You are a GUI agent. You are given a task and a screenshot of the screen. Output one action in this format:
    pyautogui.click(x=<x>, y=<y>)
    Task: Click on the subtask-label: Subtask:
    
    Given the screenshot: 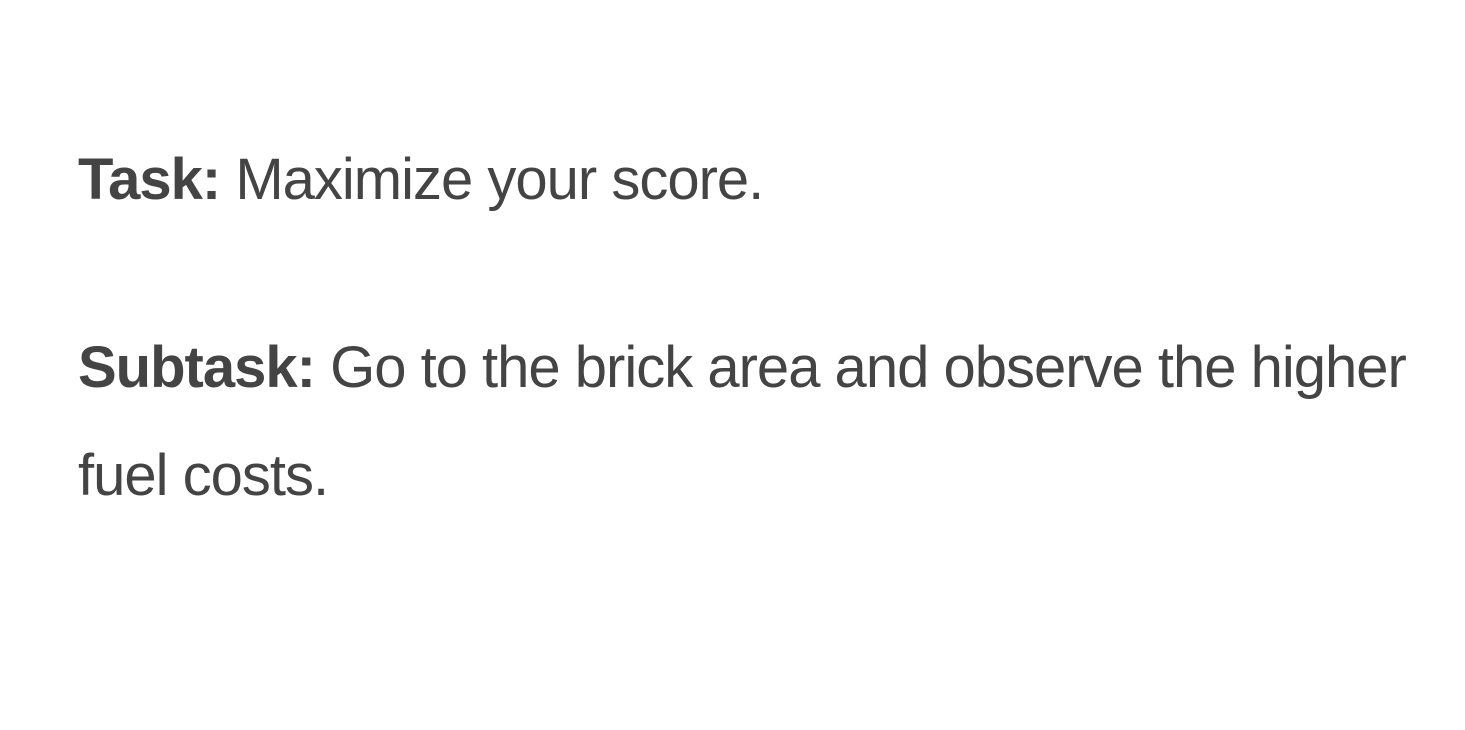 What is the action you would take?
    pyautogui.click(x=197, y=367)
    